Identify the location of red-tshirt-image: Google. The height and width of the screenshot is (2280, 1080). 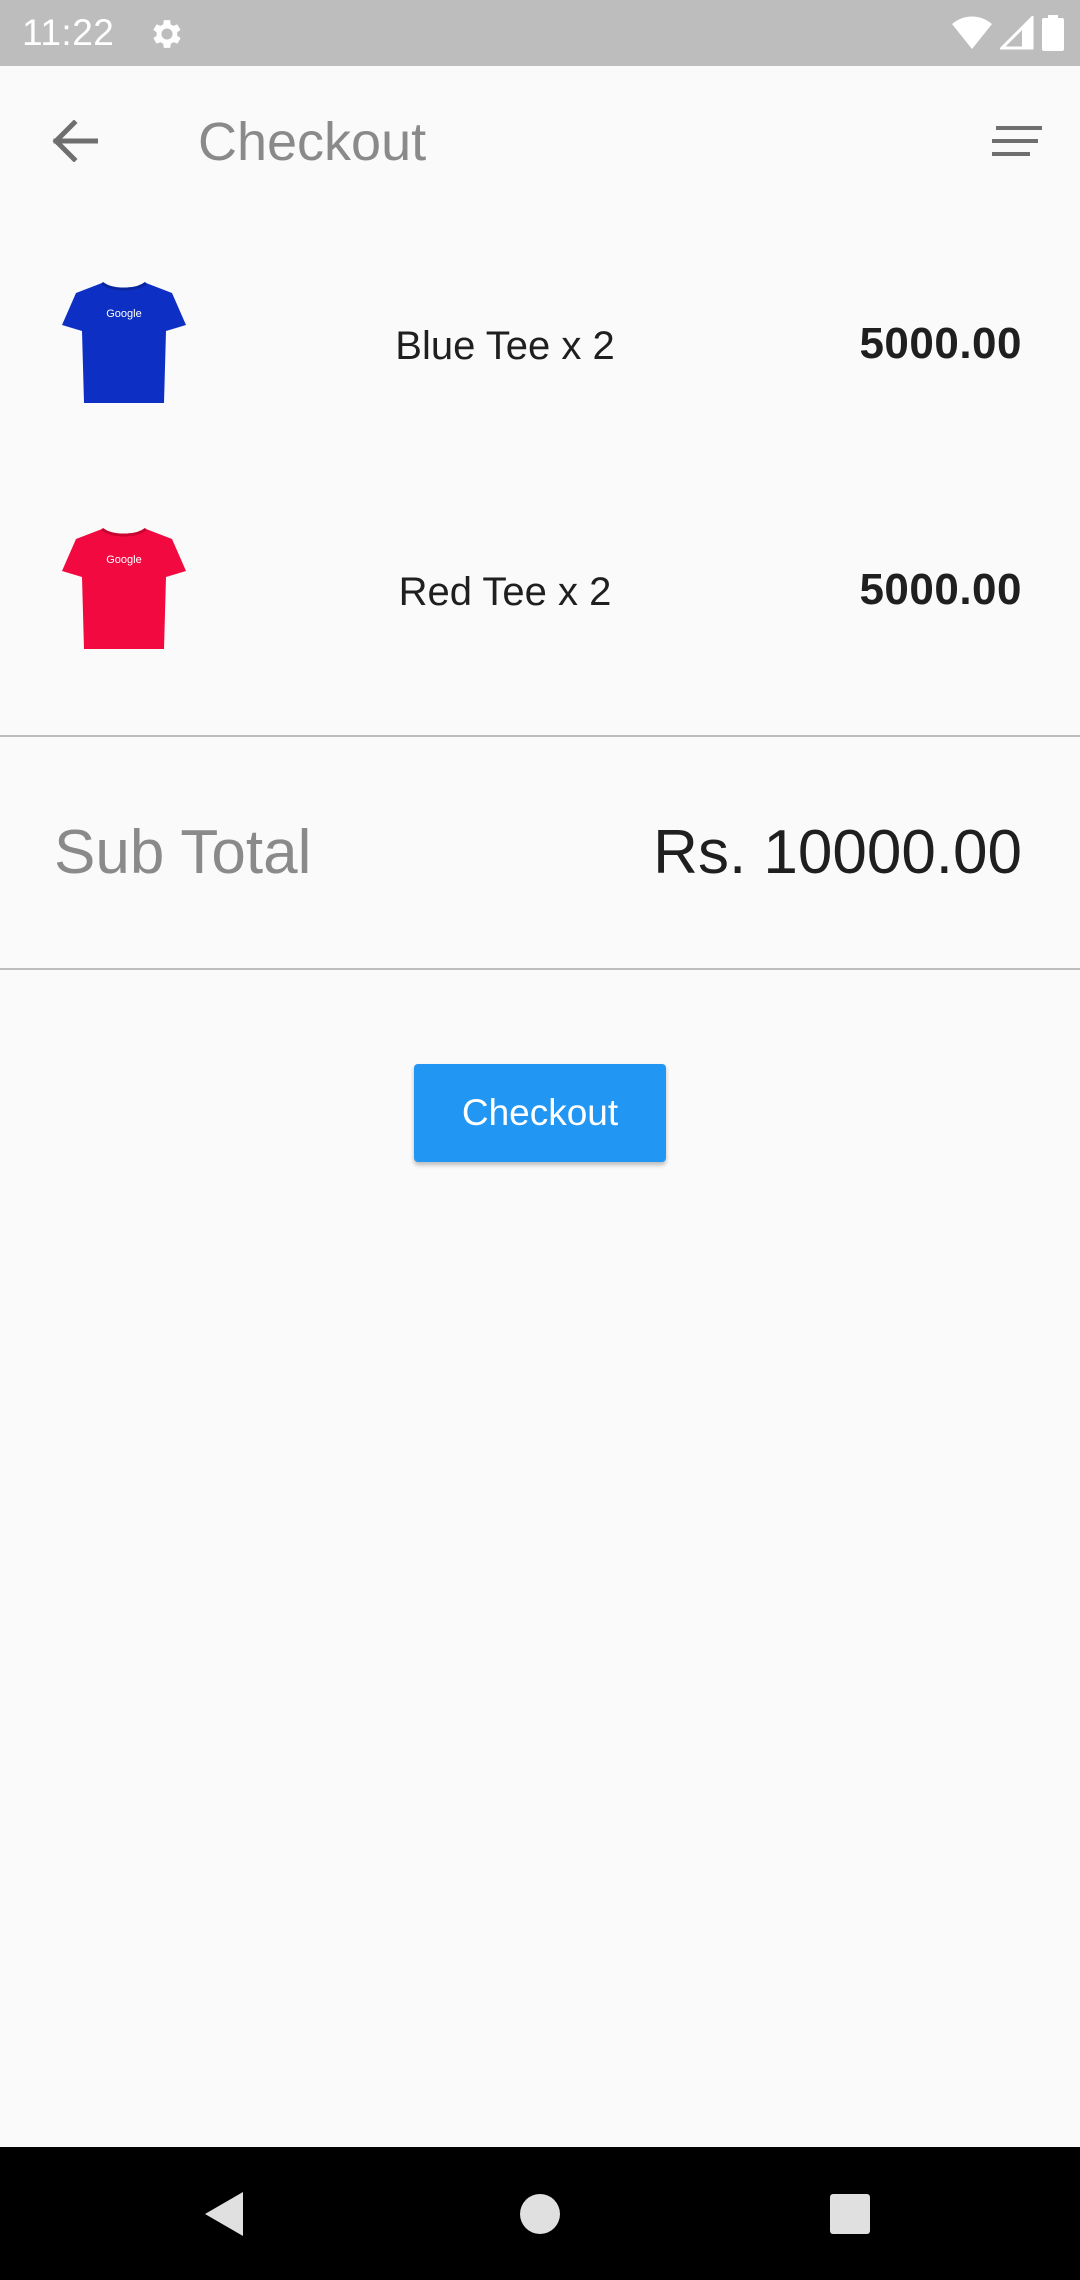
(124, 588).